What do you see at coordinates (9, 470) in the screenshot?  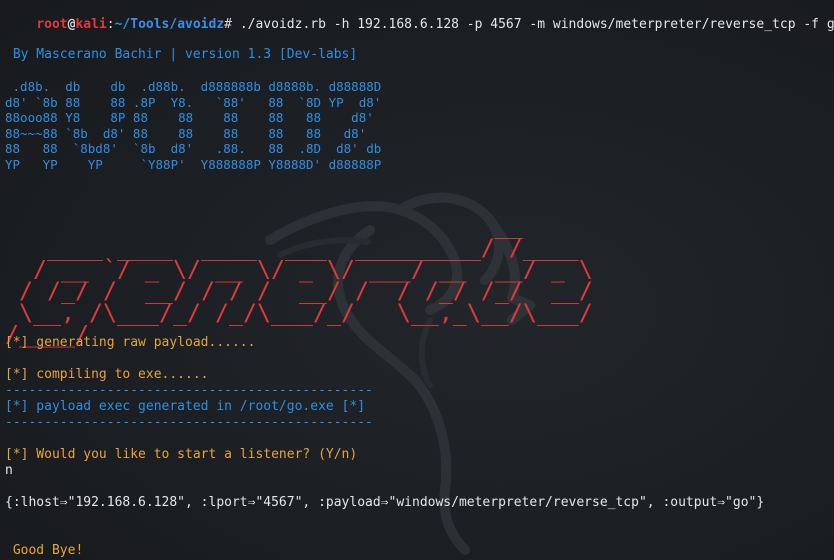 I see `user-answer: n` at bounding box center [9, 470].